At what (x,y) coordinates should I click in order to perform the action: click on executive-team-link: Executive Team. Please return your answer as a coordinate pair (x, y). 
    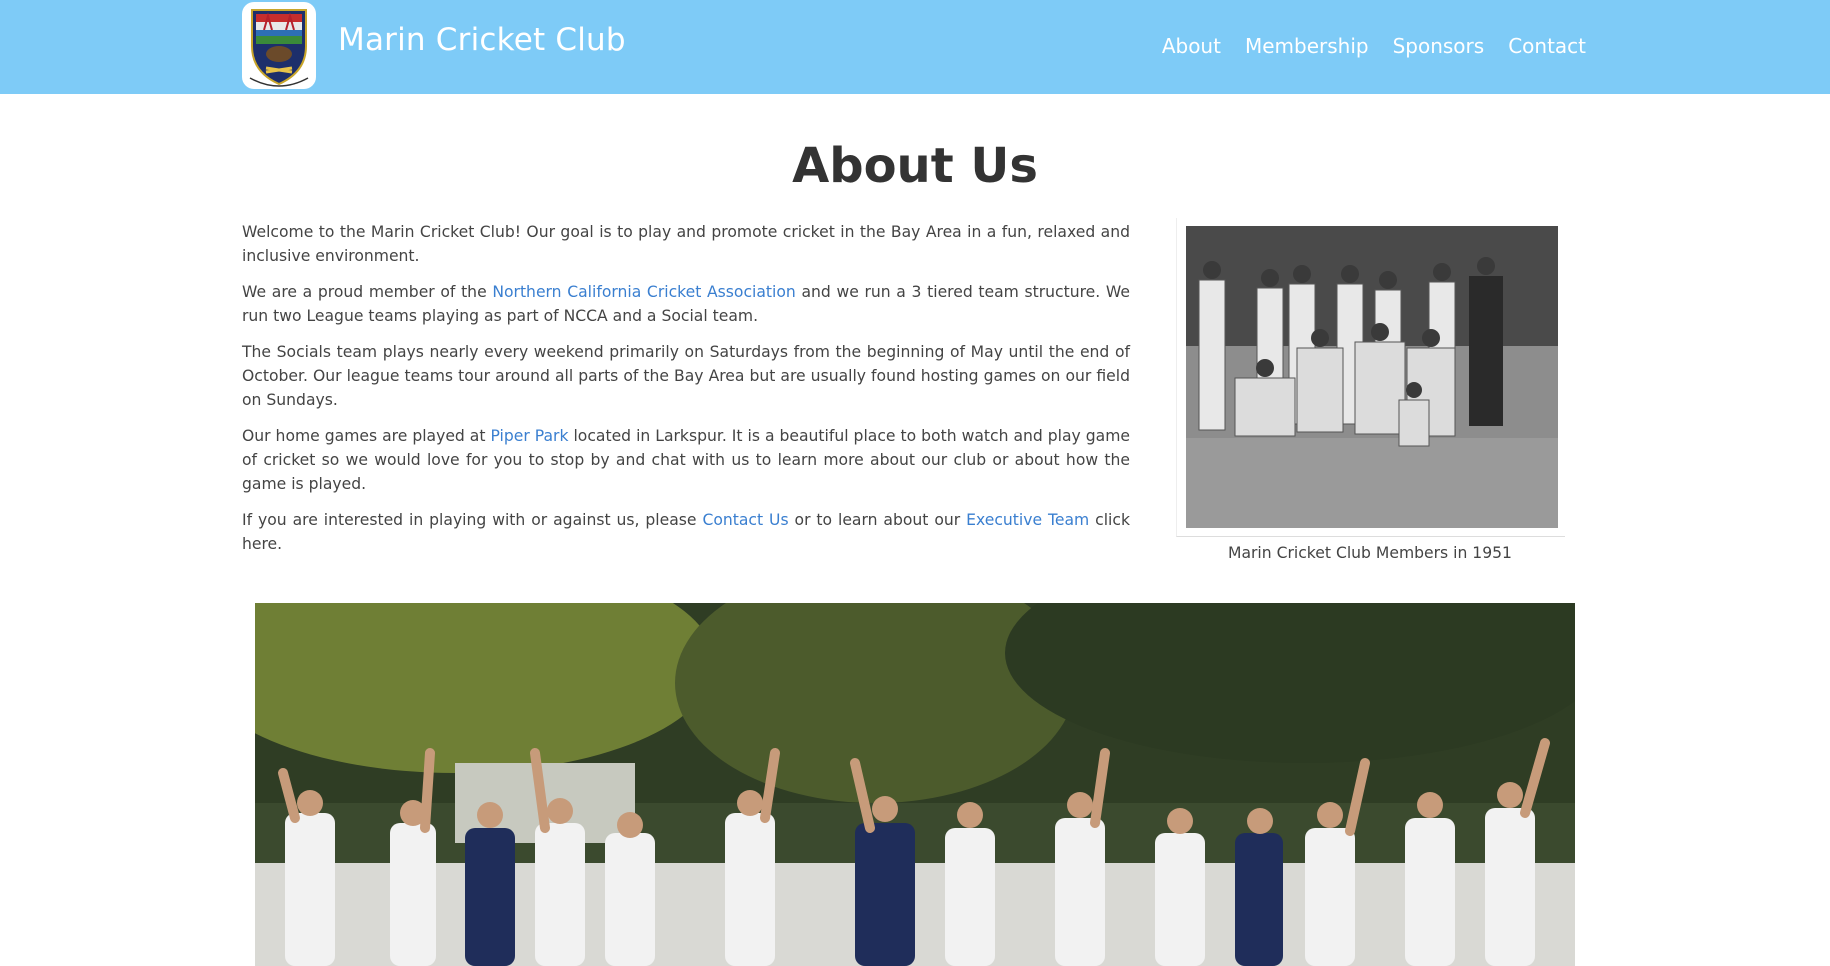
    Looking at the image, I should click on (1027, 520).